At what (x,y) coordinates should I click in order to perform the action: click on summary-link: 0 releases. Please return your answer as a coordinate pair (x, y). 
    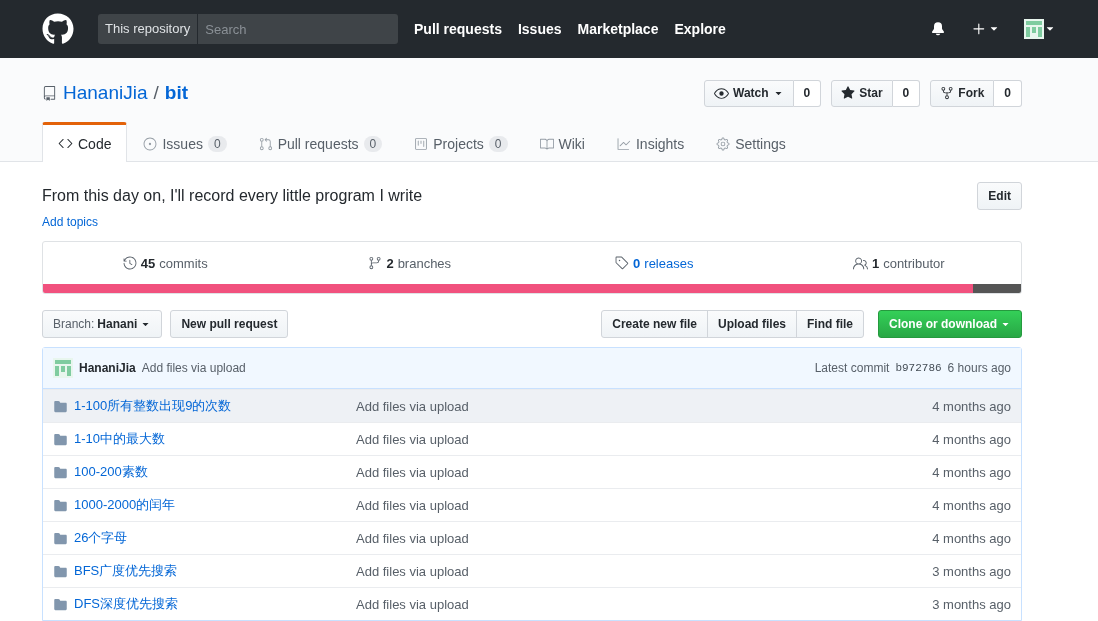
    Looking at the image, I should click on (654, 263).